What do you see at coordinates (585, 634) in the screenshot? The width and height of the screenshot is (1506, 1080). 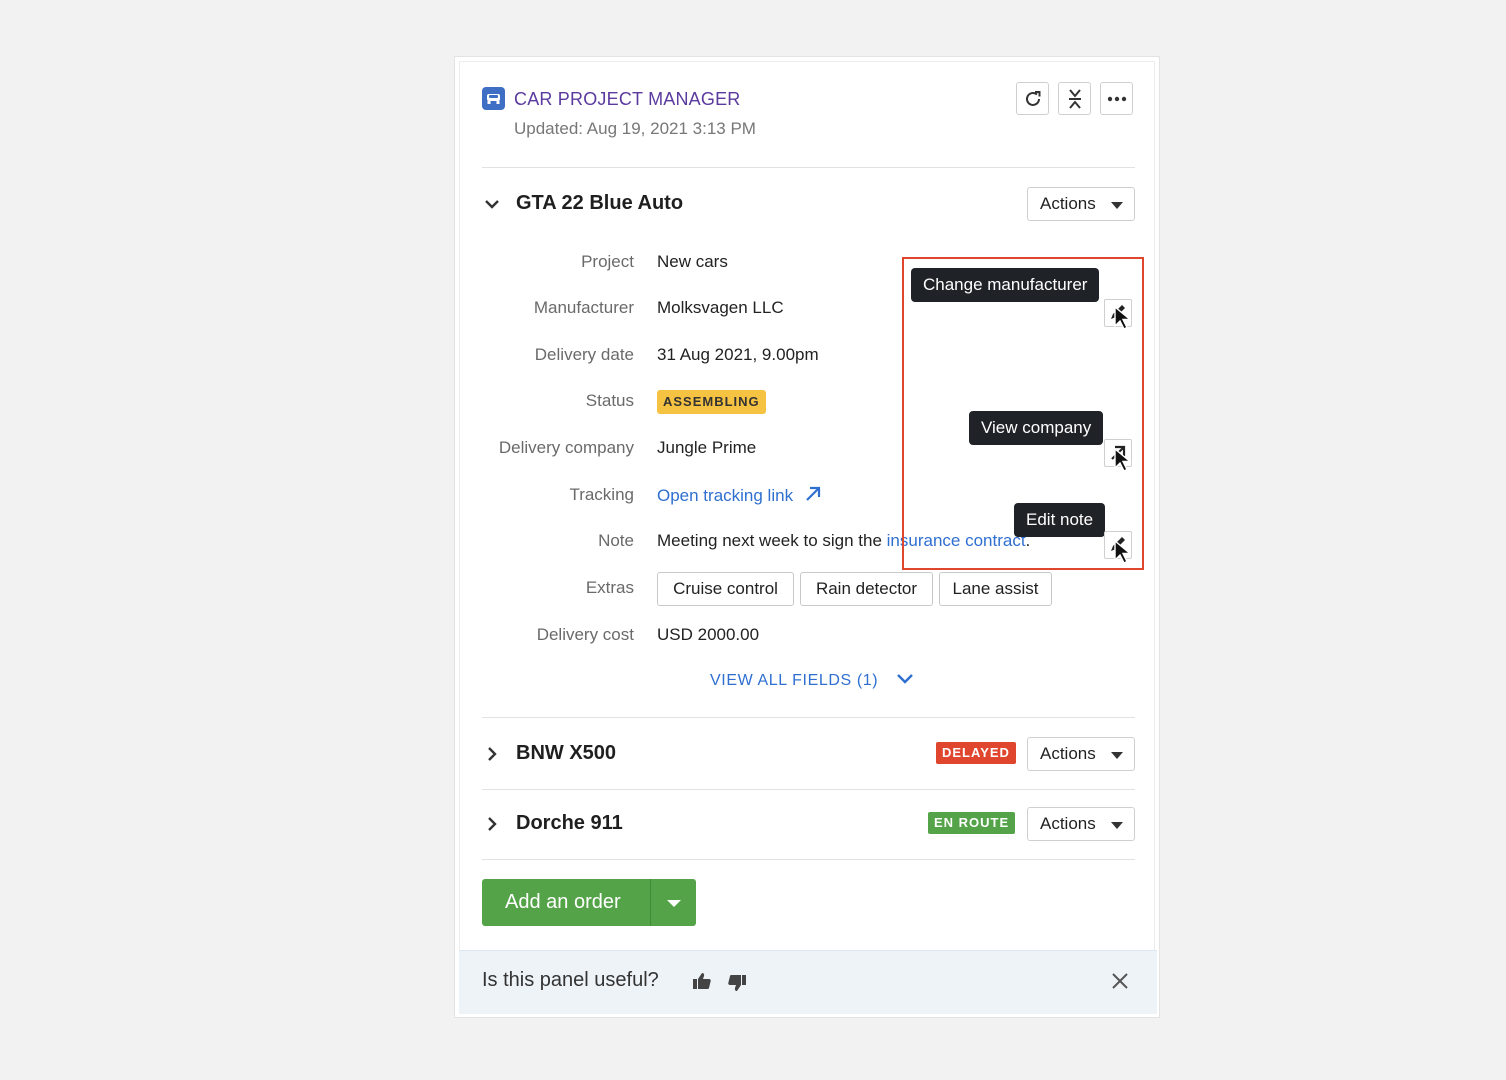 I see `field-label-delivery-cost: Delivery cost` at bounding box center [585, 634].